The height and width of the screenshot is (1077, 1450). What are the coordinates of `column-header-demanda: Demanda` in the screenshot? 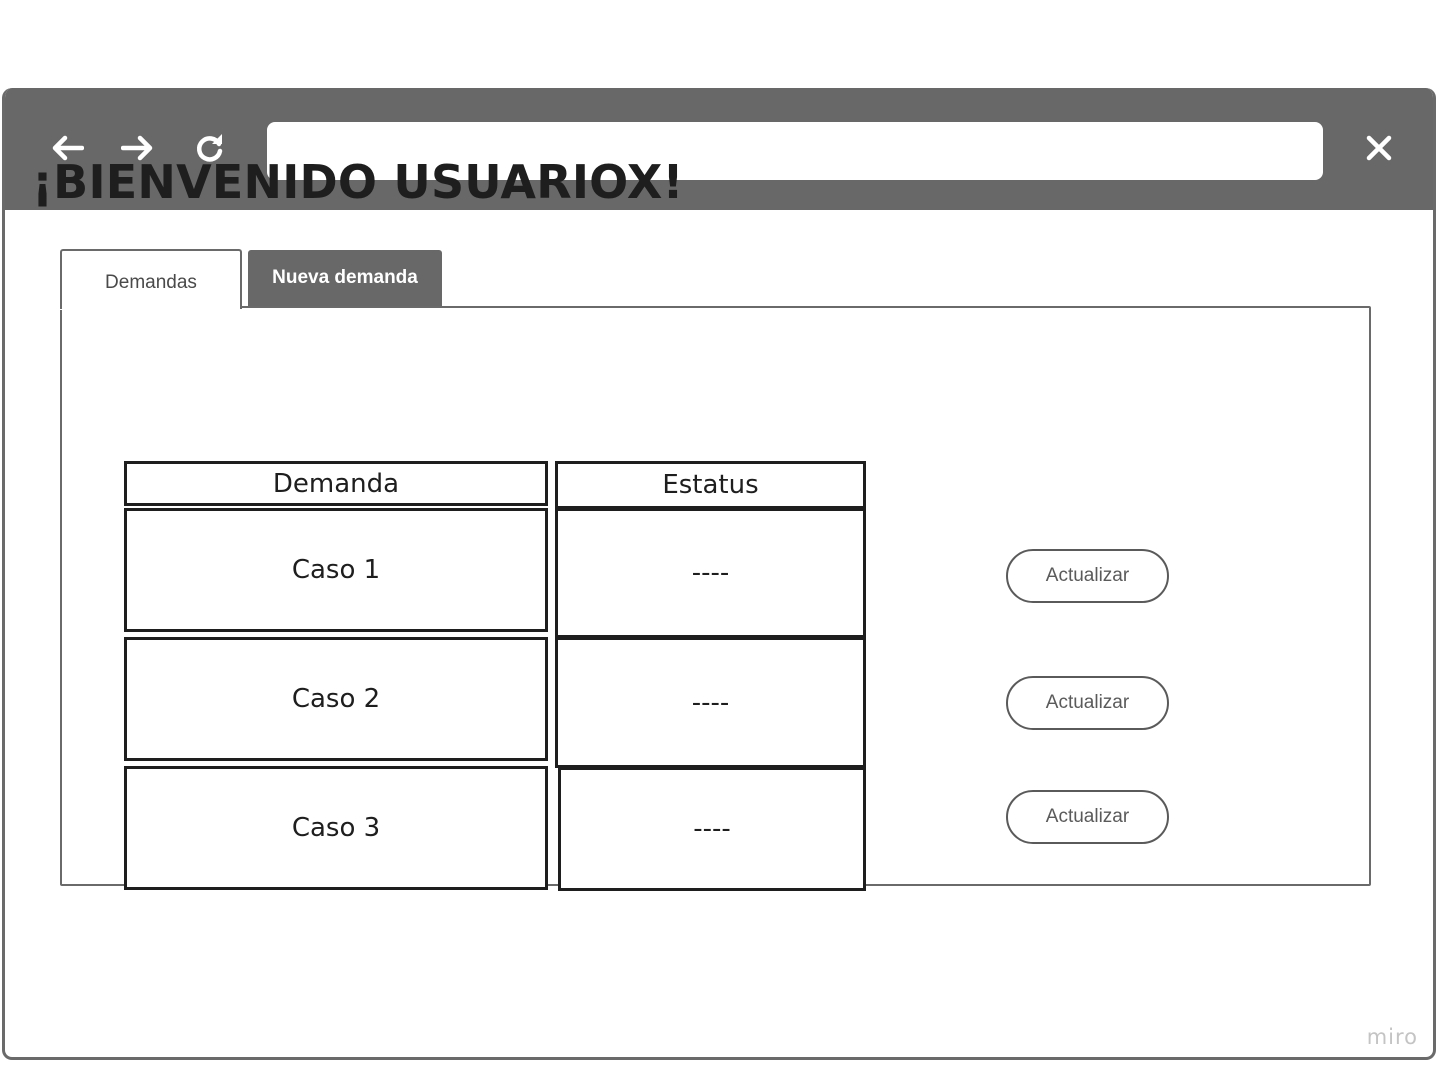 It's located at (336, 483).